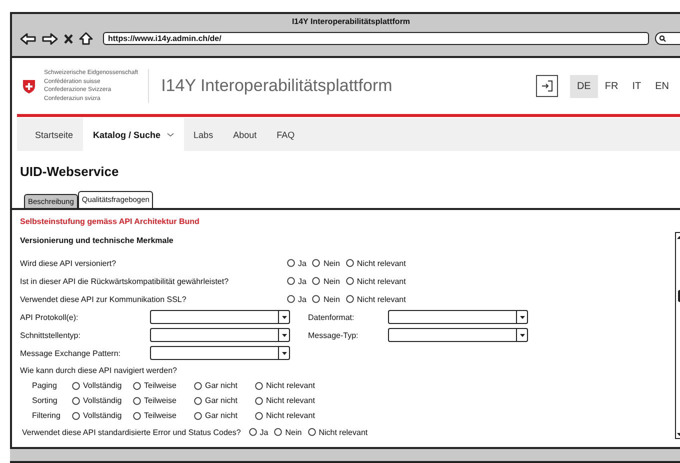 This screenshot has height=463, width=680. I want to click on field-label: Message Exchange Pattern:, so click(71, 353).